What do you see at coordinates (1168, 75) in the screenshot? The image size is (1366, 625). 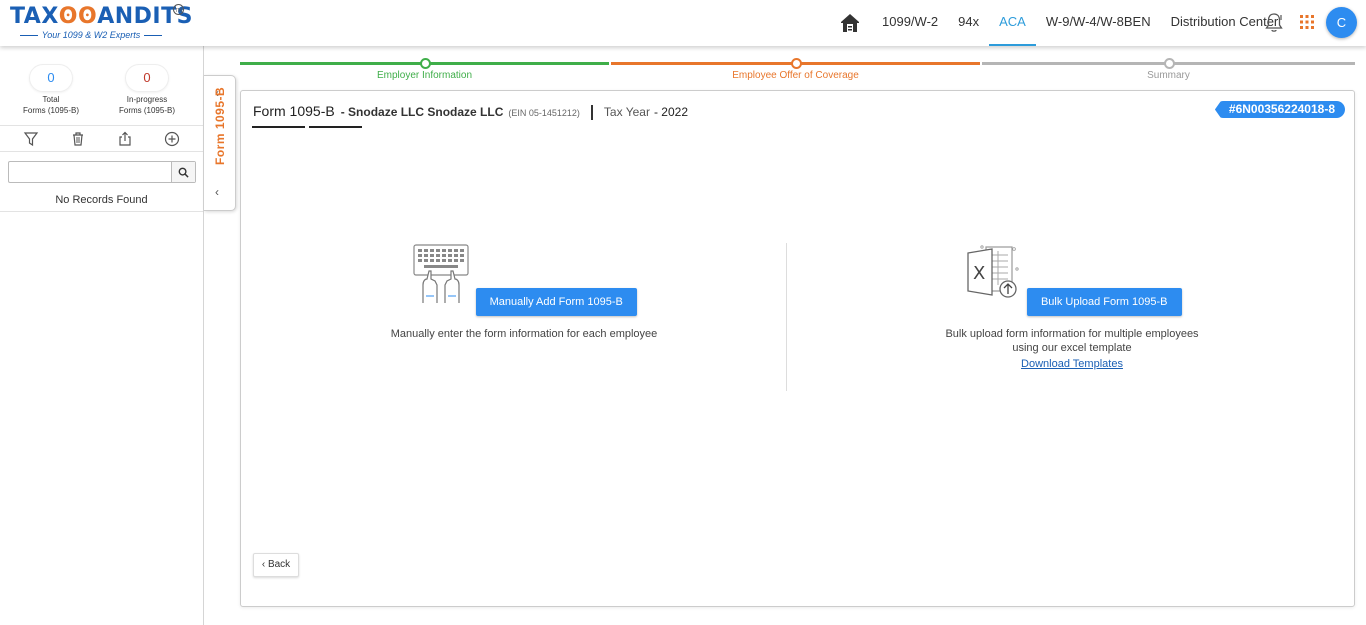 I see `step-label: Summary` at bounding box center [1168, 75].